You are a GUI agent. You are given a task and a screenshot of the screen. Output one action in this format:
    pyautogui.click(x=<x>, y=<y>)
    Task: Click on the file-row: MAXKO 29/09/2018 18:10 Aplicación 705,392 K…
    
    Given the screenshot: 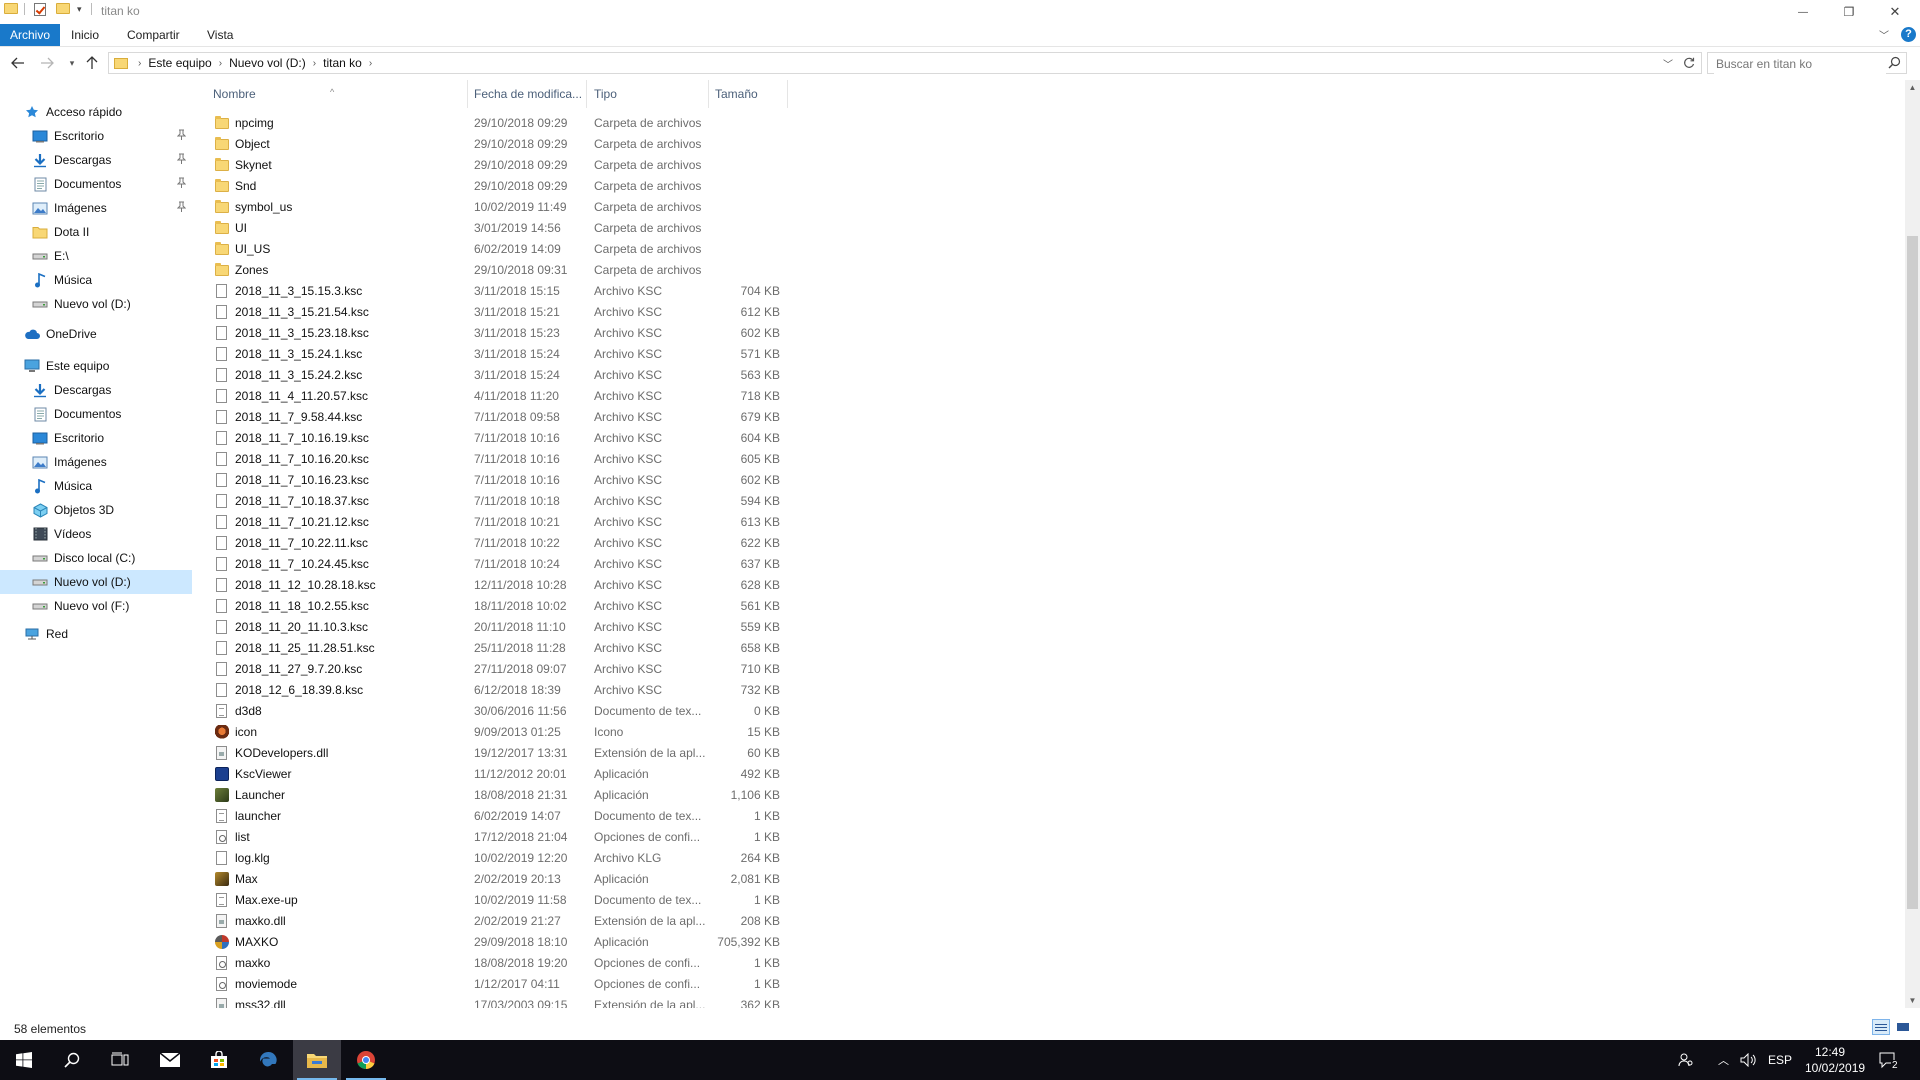 What is the action you would take?
    pyautogui.click(x=600, y=942)
    